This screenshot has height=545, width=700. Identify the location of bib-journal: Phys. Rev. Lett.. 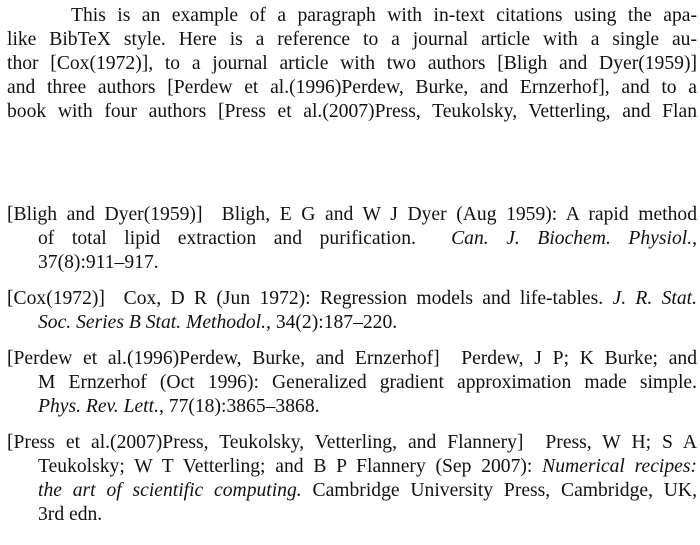
(98, 406).